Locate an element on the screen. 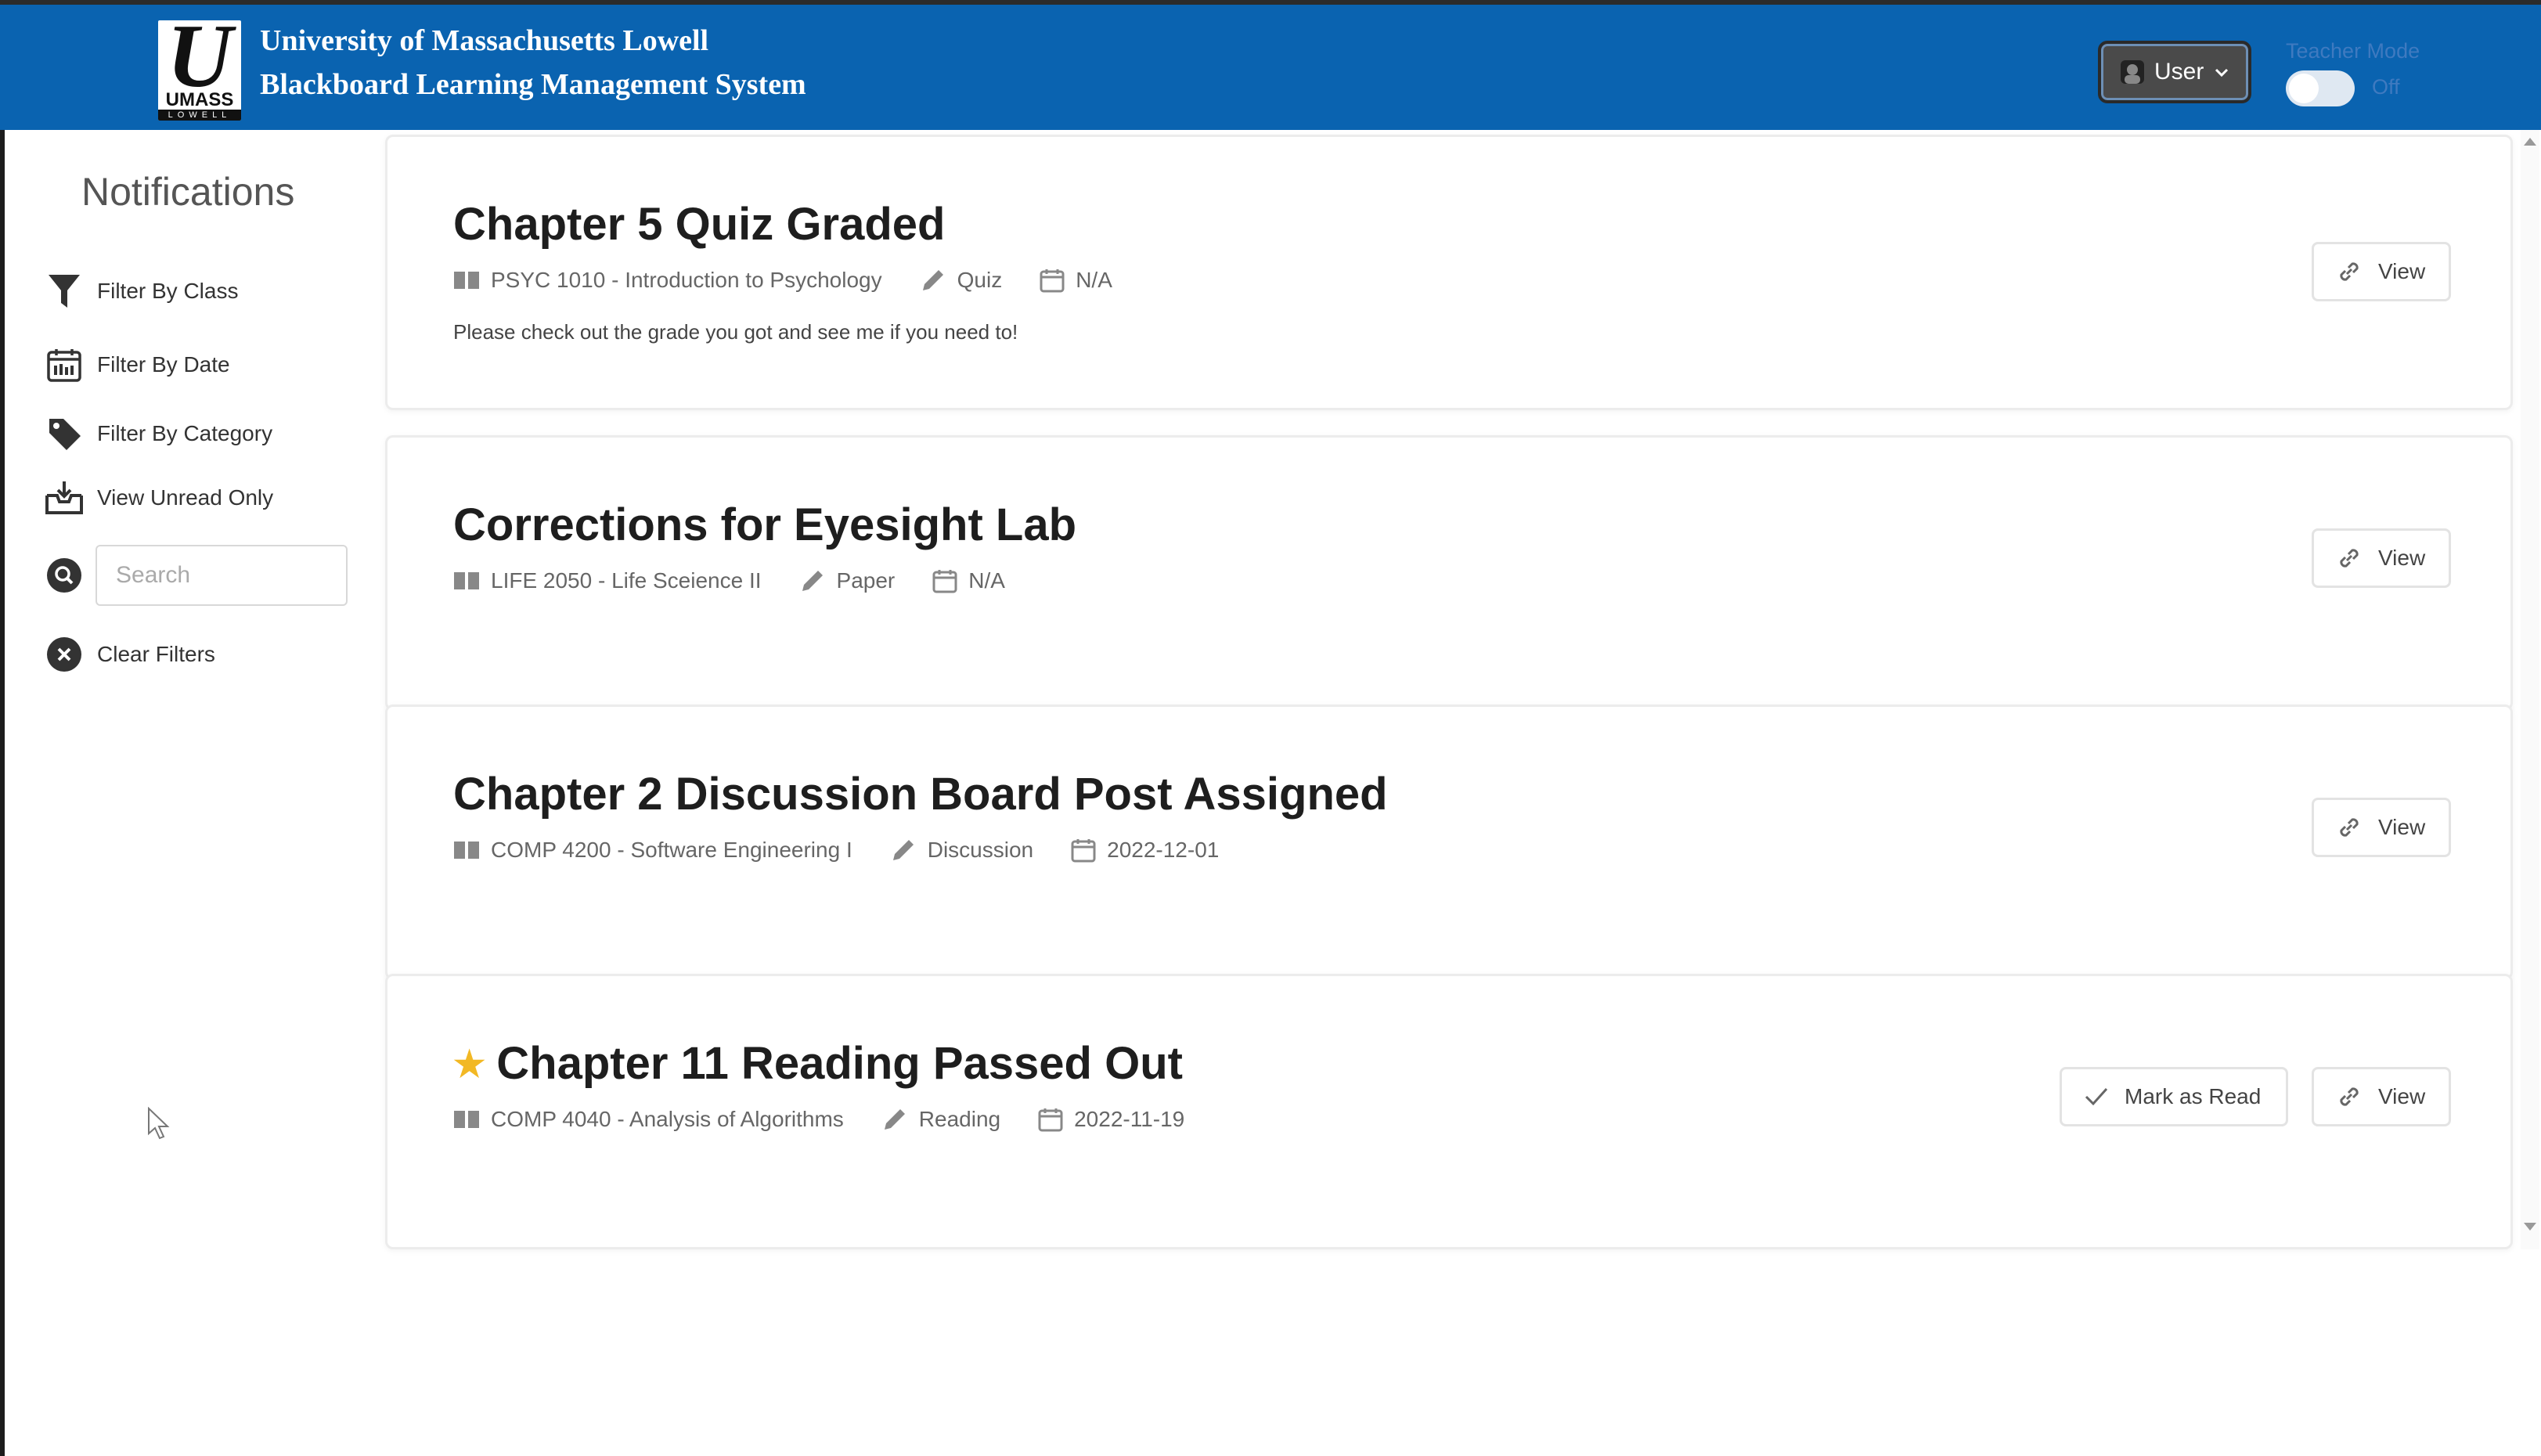  teacher-mode-toggle is located at coordinates (2320, 88).